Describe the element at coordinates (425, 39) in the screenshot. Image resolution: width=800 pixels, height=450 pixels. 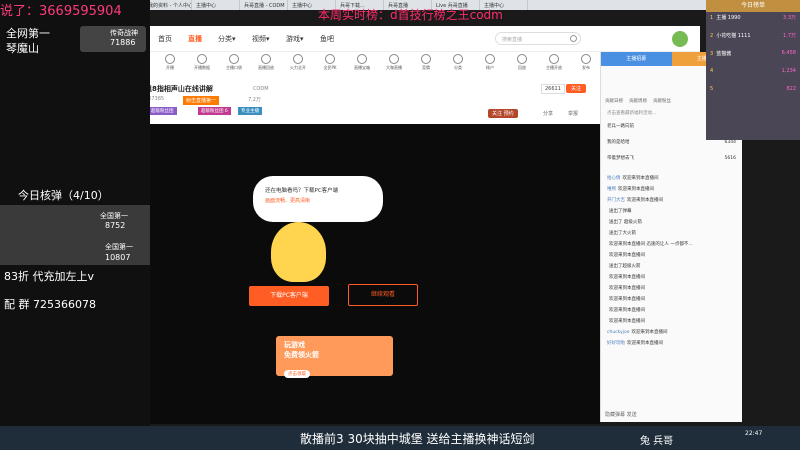
I see `site-header: 首页 直播 分类▾ 视频▾ 游戏▾ 鱼吧 搜索直播` at that location.